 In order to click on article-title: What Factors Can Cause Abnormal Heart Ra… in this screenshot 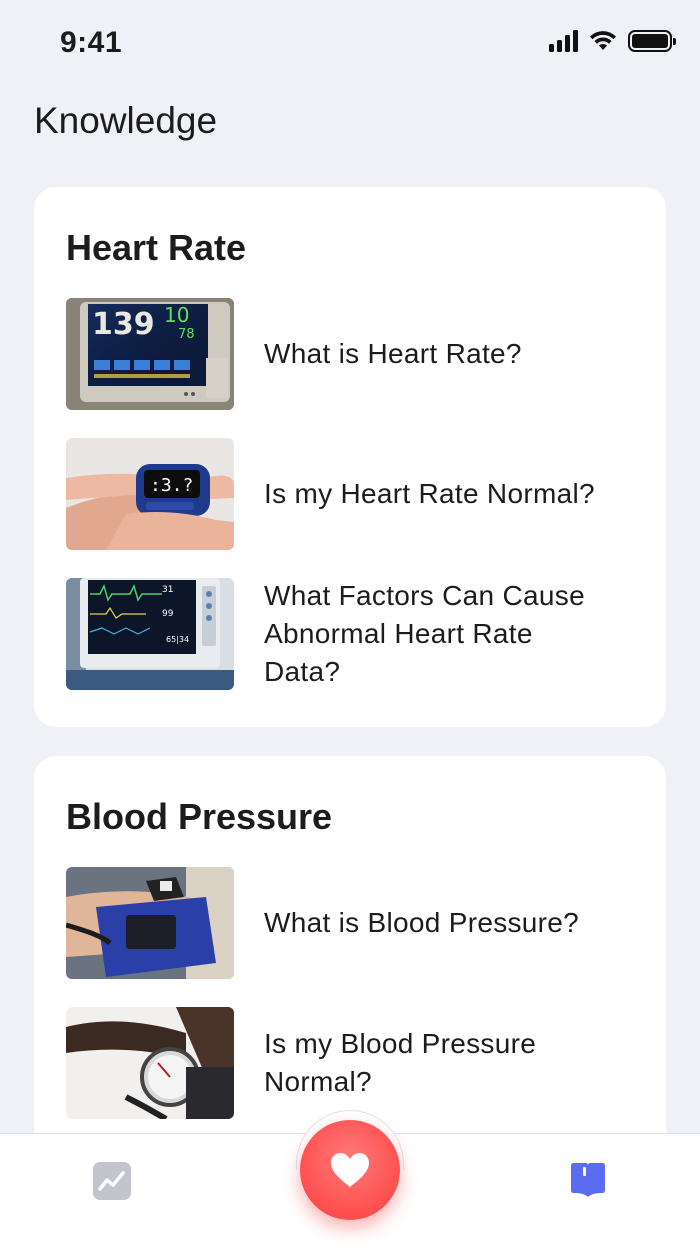, I will do `click(424, 633)`.